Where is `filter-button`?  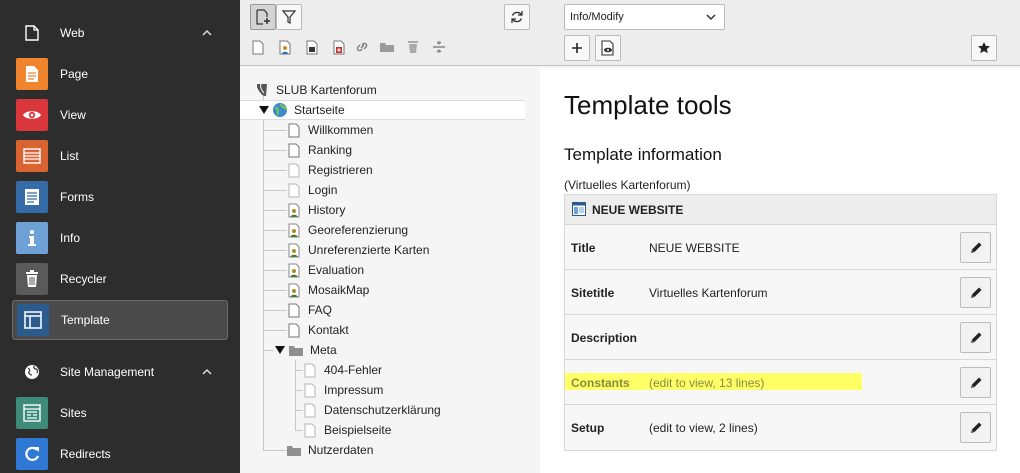 filter-button is located at coordinates (289, 17).